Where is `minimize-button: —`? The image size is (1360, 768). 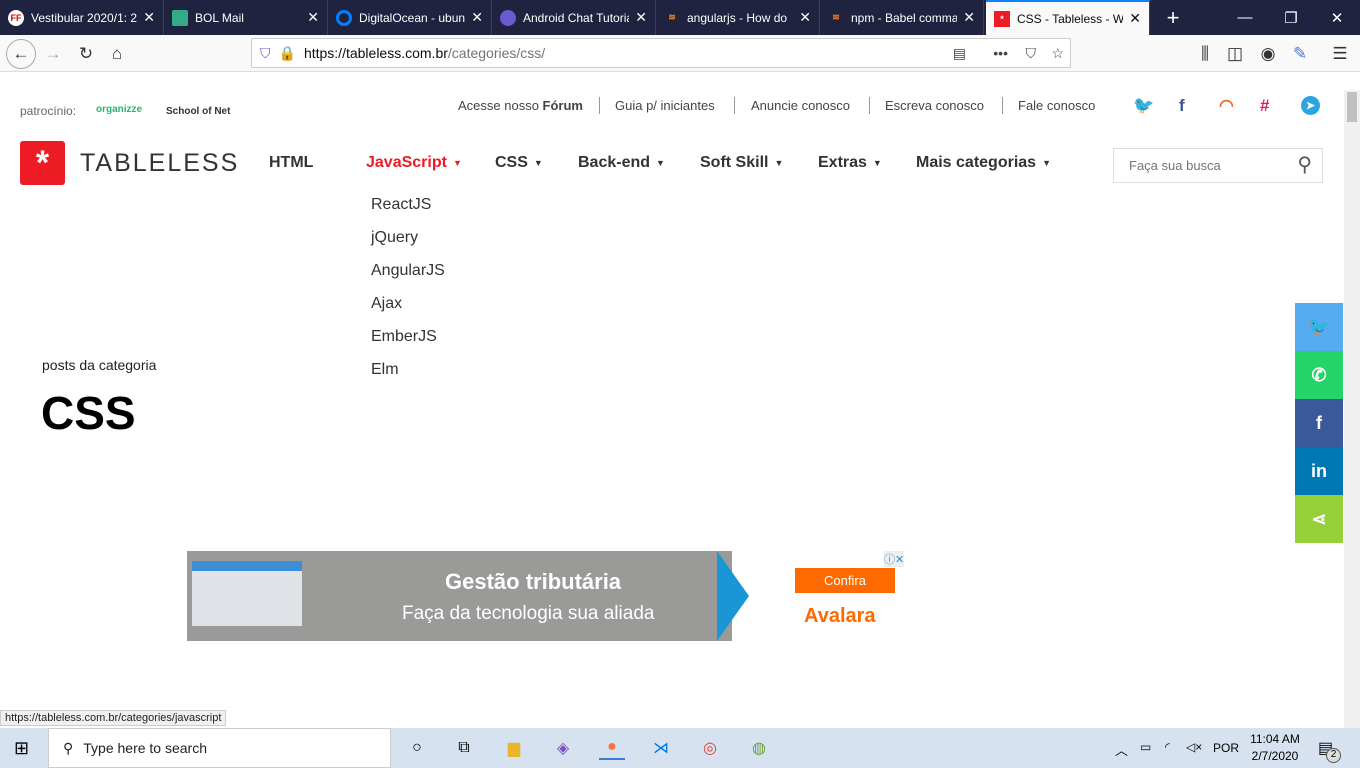 minimize-button: — is located at coordinates (1245, 17).